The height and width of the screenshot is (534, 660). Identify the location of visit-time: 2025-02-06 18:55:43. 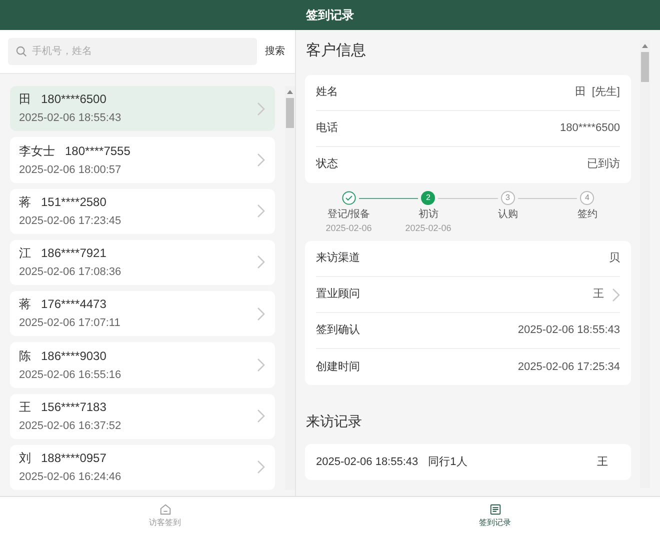
(70, 118).